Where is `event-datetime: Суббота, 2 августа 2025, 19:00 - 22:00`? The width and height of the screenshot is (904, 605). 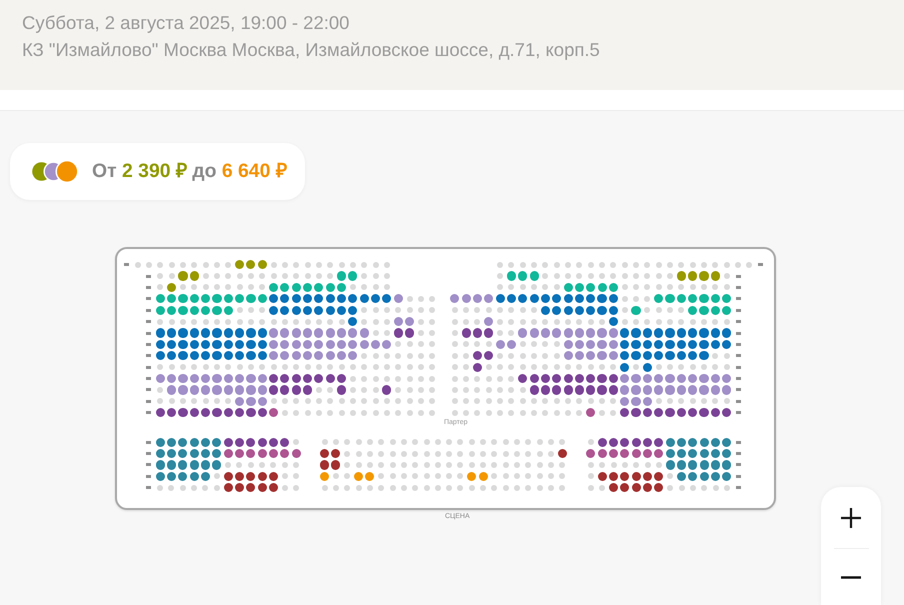
event-datetime: Суббота, 2 августа 2025, 19:00 - 22:00 is located at coordinates (186, 23).